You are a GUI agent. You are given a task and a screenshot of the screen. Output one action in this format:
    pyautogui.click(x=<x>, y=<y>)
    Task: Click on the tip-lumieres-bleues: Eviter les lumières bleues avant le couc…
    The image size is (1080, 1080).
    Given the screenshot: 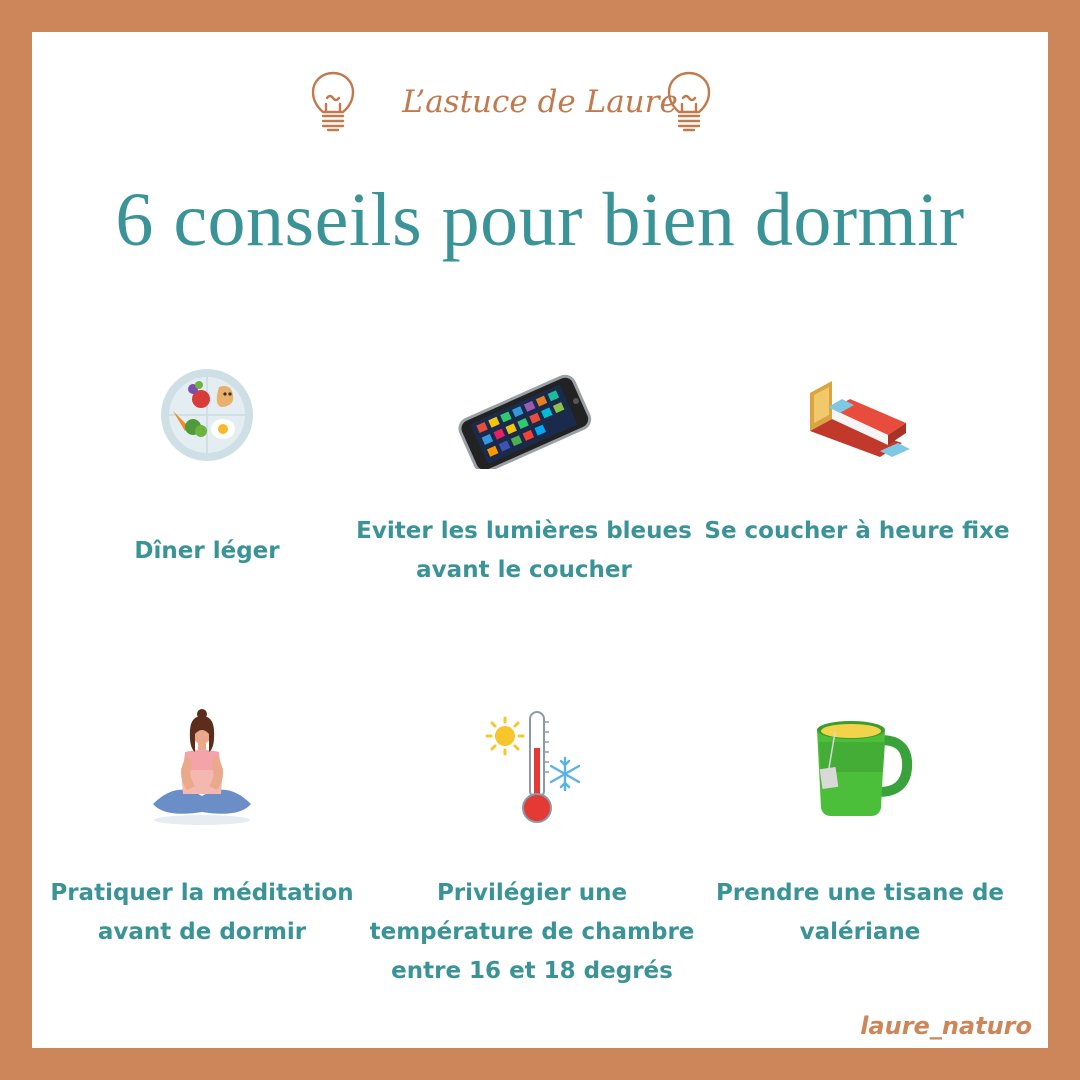 What is the action you would take?
    pyautogui.click(x=524, y=472)
    